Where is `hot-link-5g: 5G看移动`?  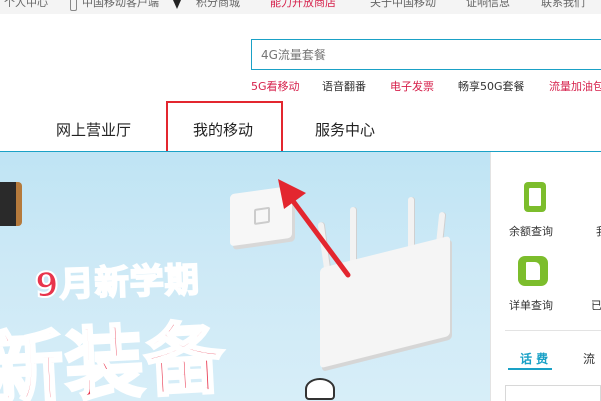 hot-link-5g: 5G看移动 is located at coordinates (275, 86).